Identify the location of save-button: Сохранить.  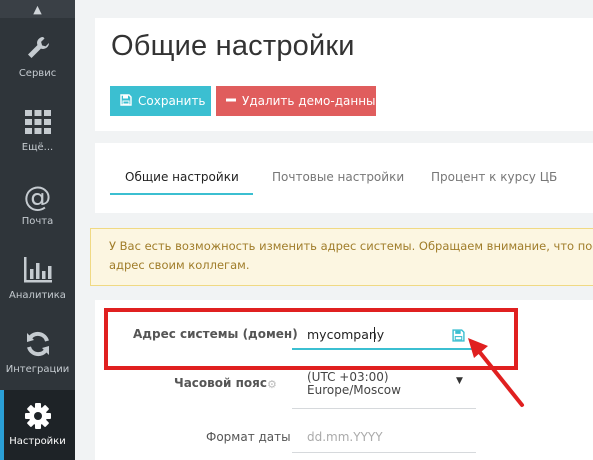
(160, 101).